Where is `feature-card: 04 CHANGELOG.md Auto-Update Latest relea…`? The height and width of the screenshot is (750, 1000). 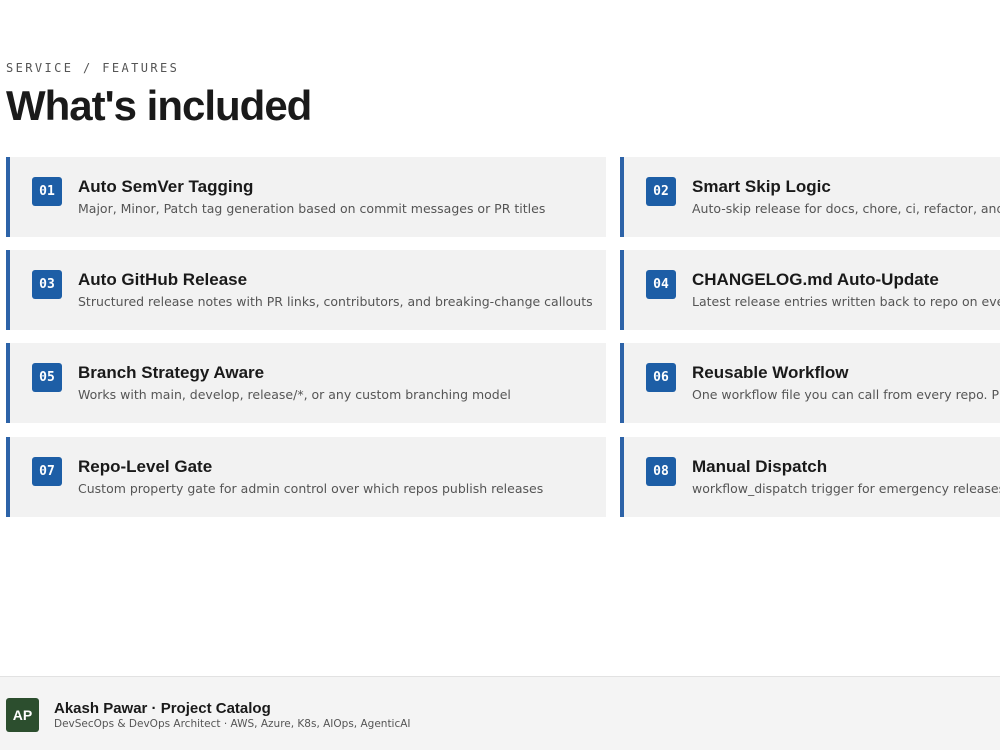
feature-card: 04 CHANGELOG.md Auto-Update Latest relea… is located at coordinates (810, 290).